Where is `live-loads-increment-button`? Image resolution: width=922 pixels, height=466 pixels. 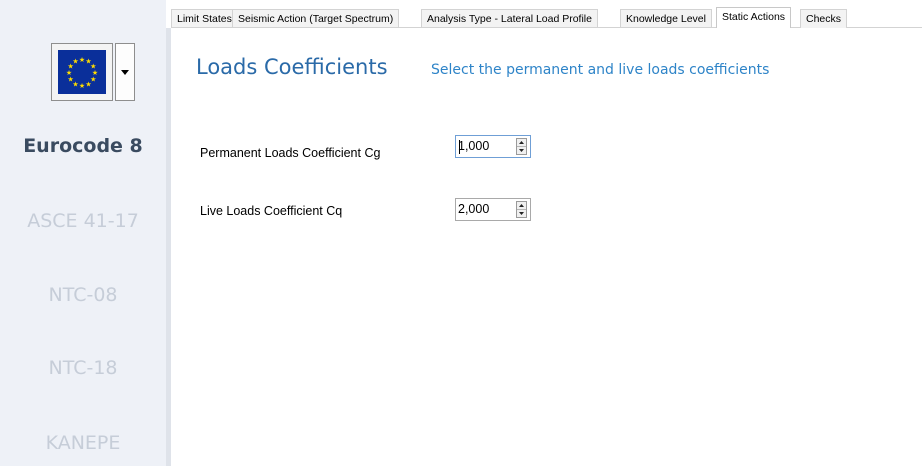
live-loads-increment-button is located at coordinates (521, 206).